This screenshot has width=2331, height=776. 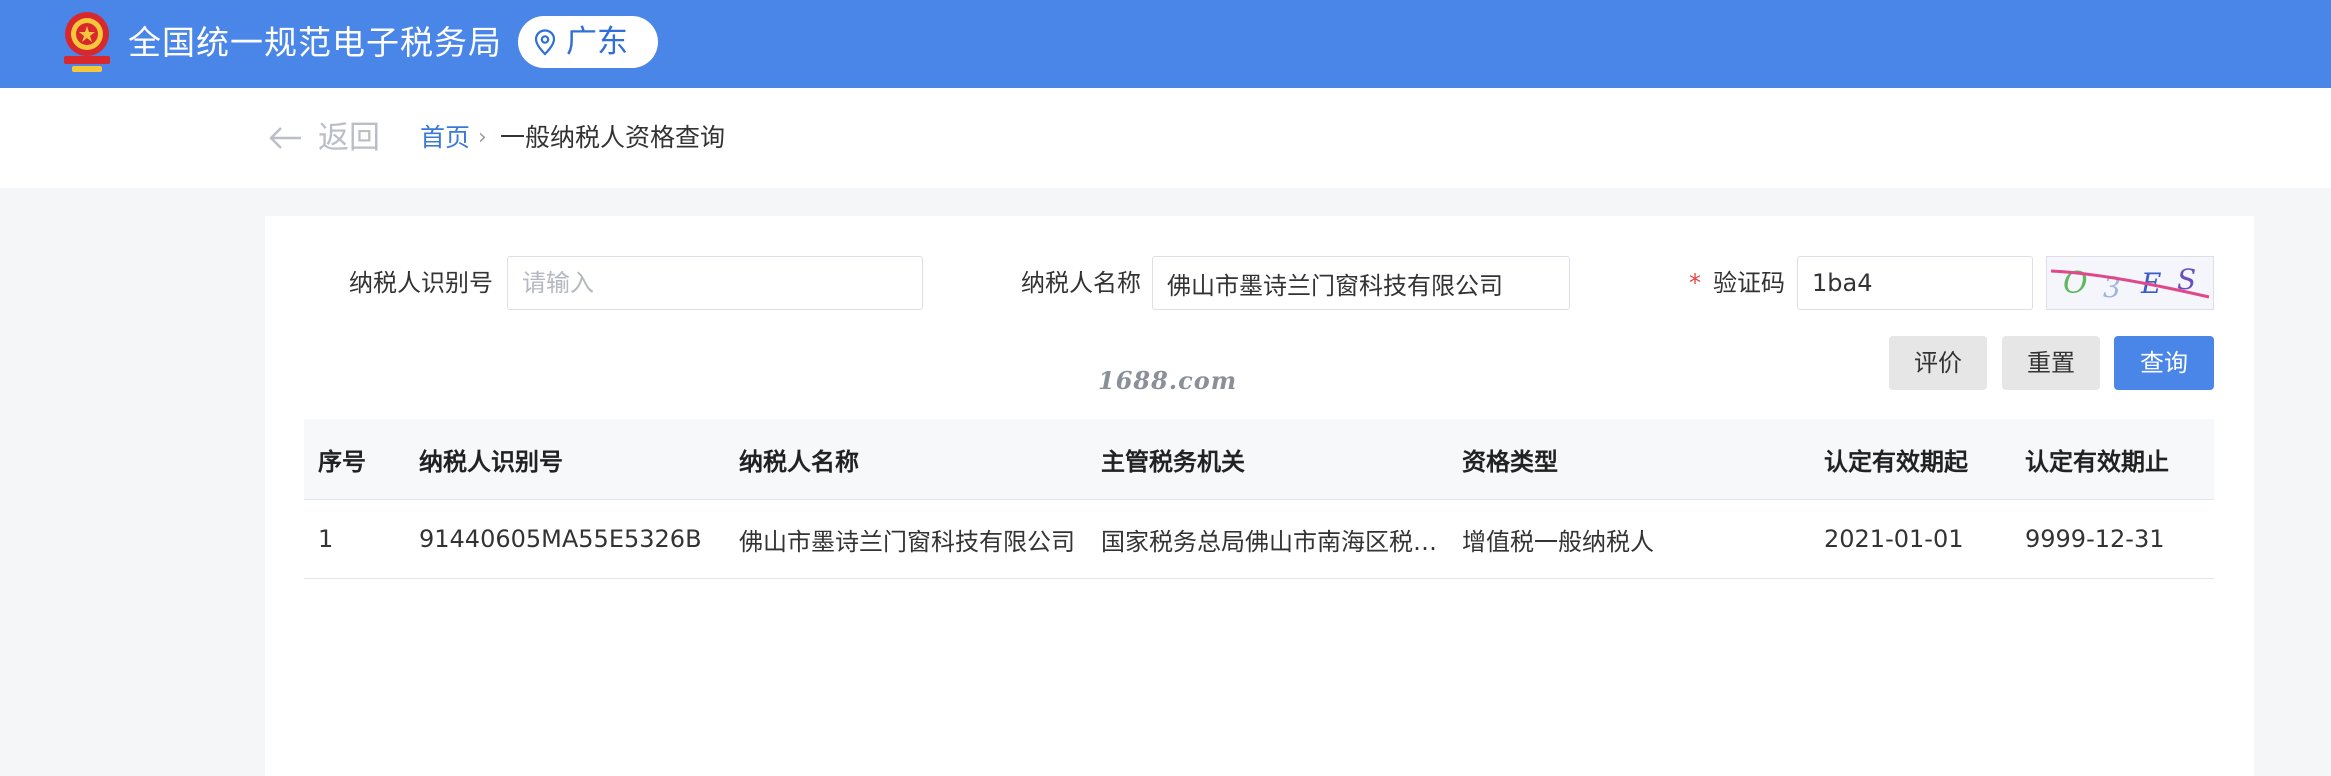 I want to click on cell-taxpayer-name: 佛山市墨诗兰门窗科技有限公司, so click(x=907, y=541).